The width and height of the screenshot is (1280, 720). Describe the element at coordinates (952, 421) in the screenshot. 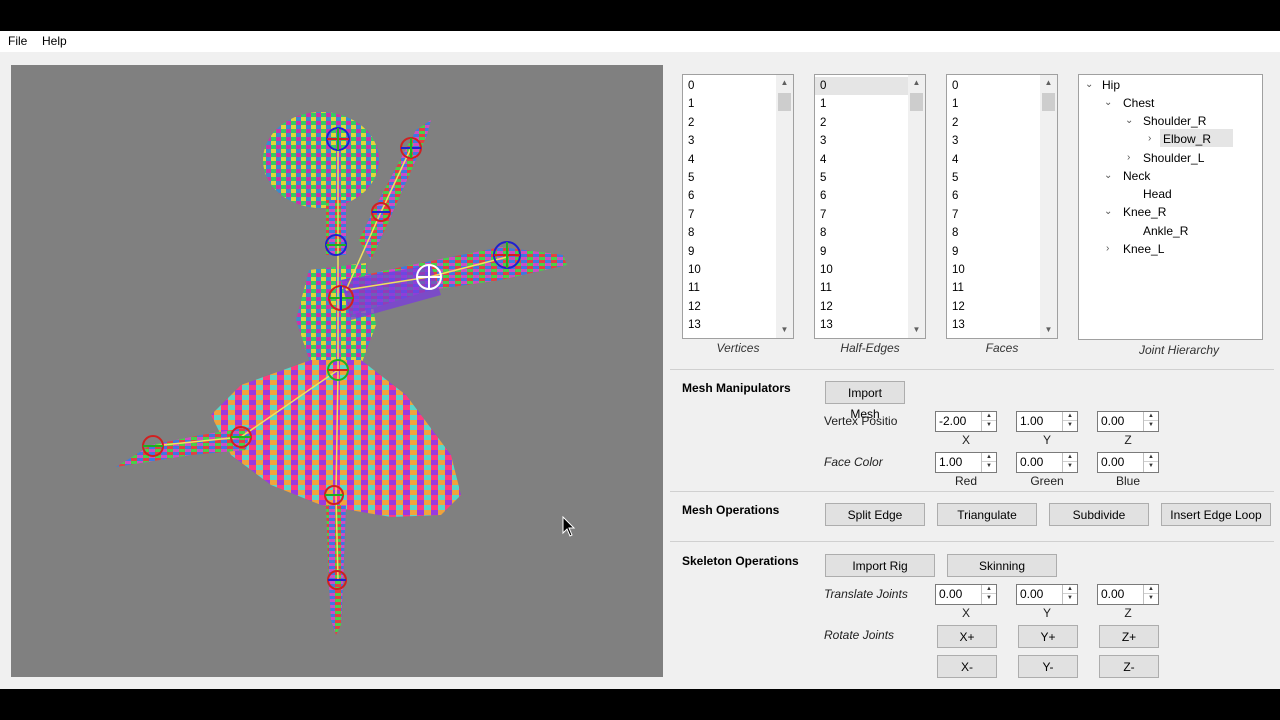

I see `vertex-x-value: -2.00` at that location.